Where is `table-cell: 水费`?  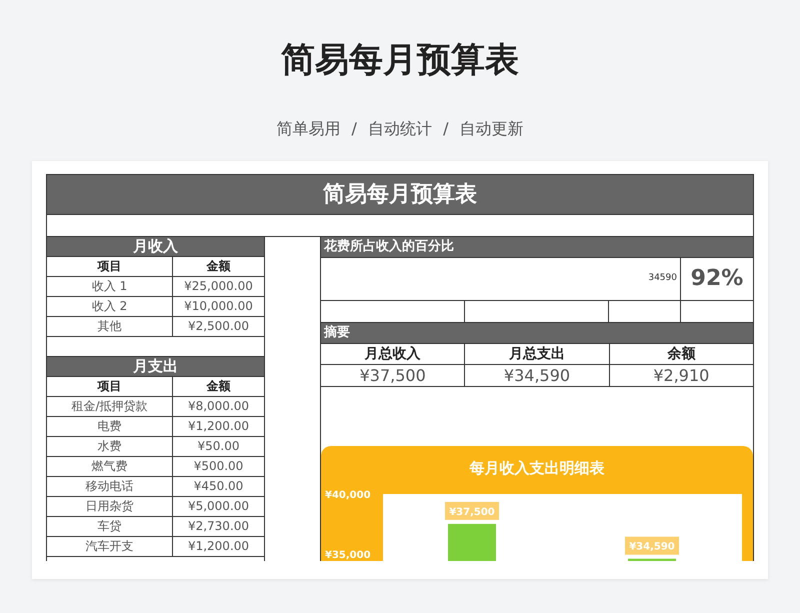
table-cell: 水费 is located at coordinates (110, 446).